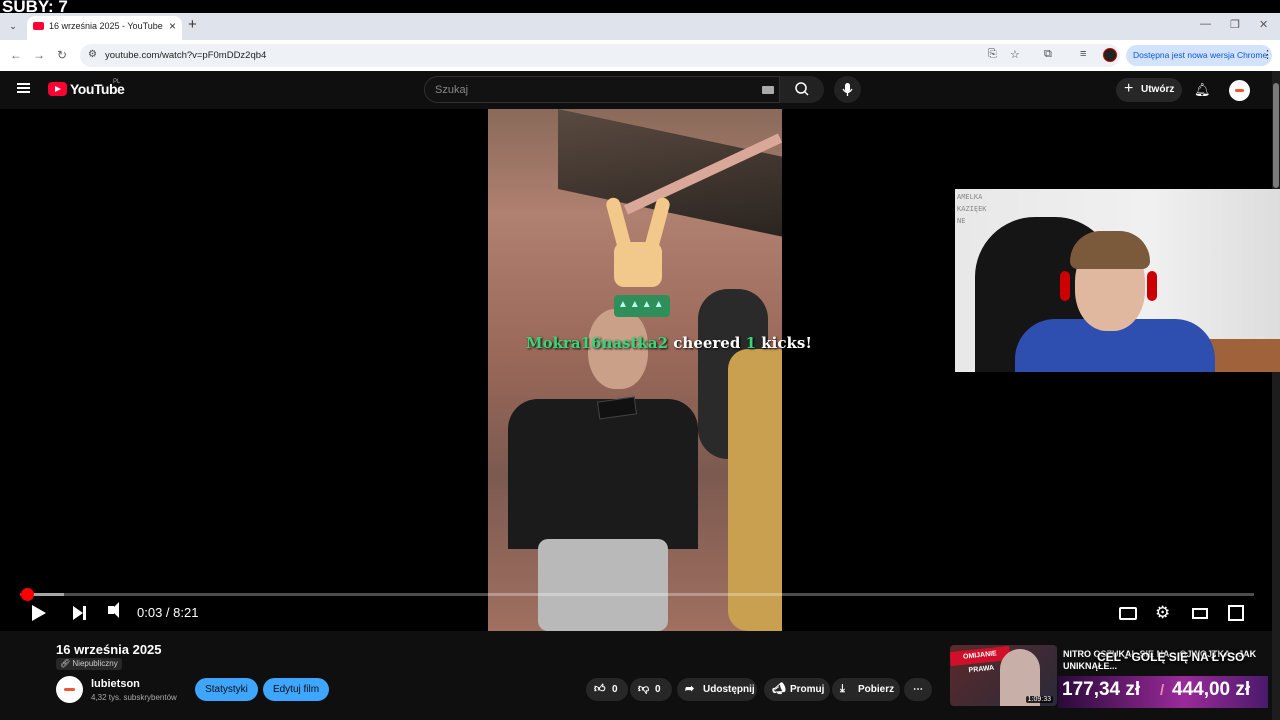 This screenshot has height=720, width=1280. I want to click on chrome-update-button: Dostępna jest nowa wersja Chrome ⋮, so click(1199, 55).